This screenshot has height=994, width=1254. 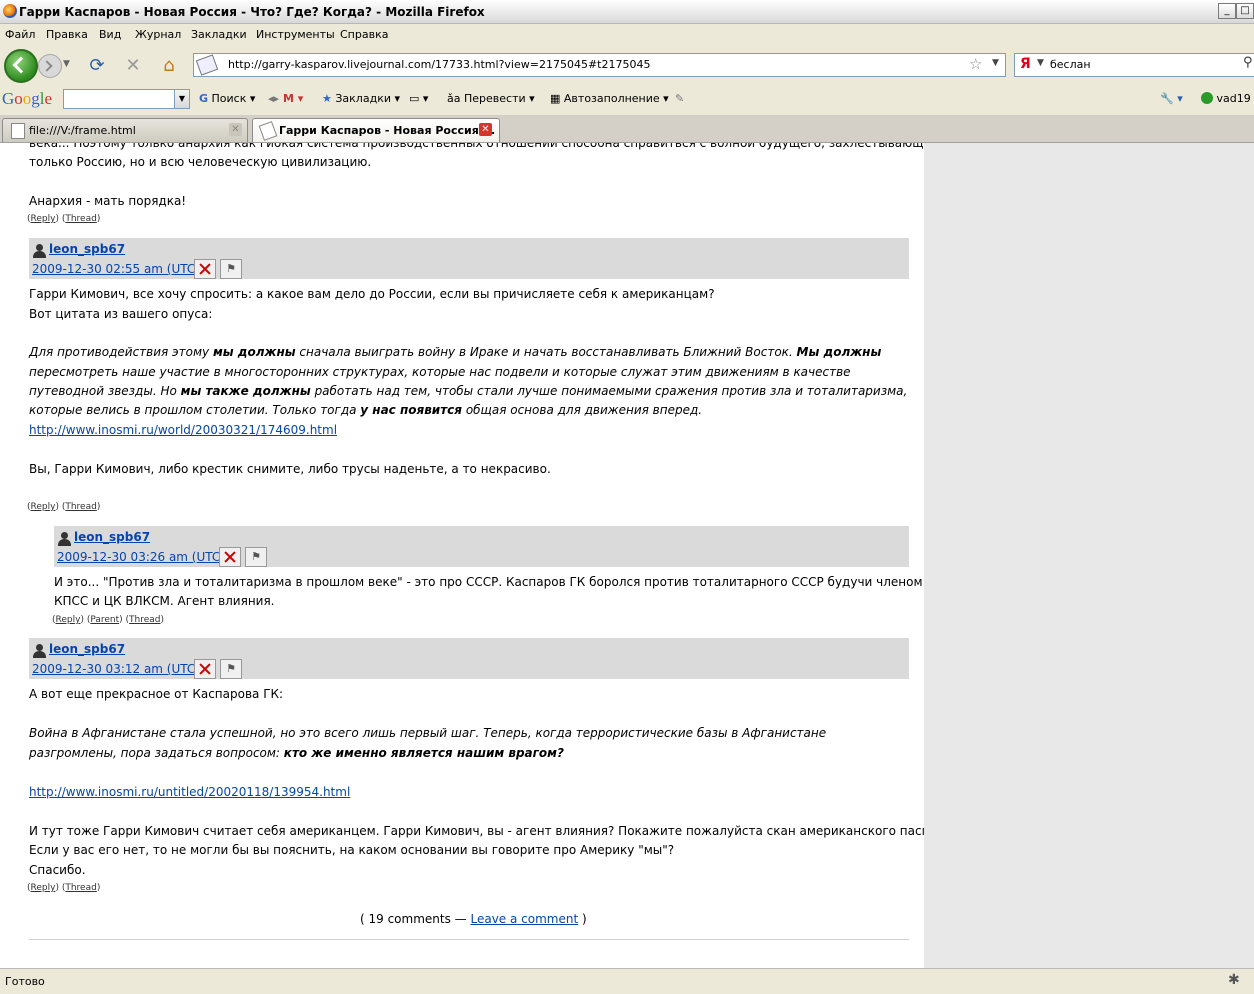 I want to click on google-search-button: G Поиск ▾, so click(x=227, y=98).